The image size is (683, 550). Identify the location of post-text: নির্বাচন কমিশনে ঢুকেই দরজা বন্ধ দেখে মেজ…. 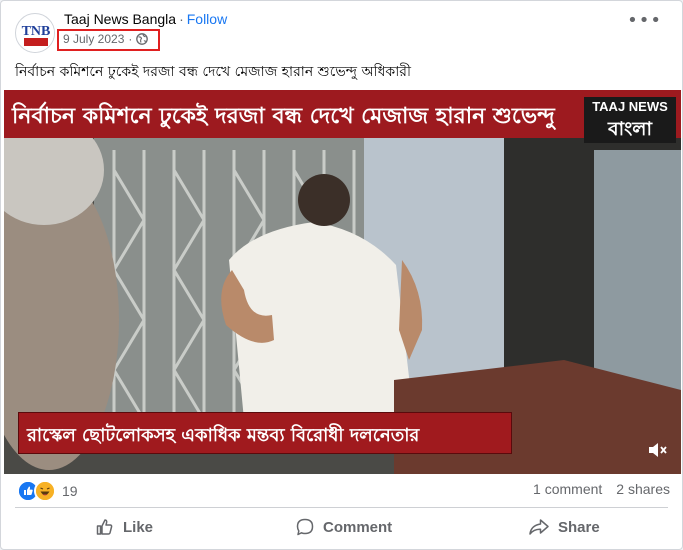
(213, 72).